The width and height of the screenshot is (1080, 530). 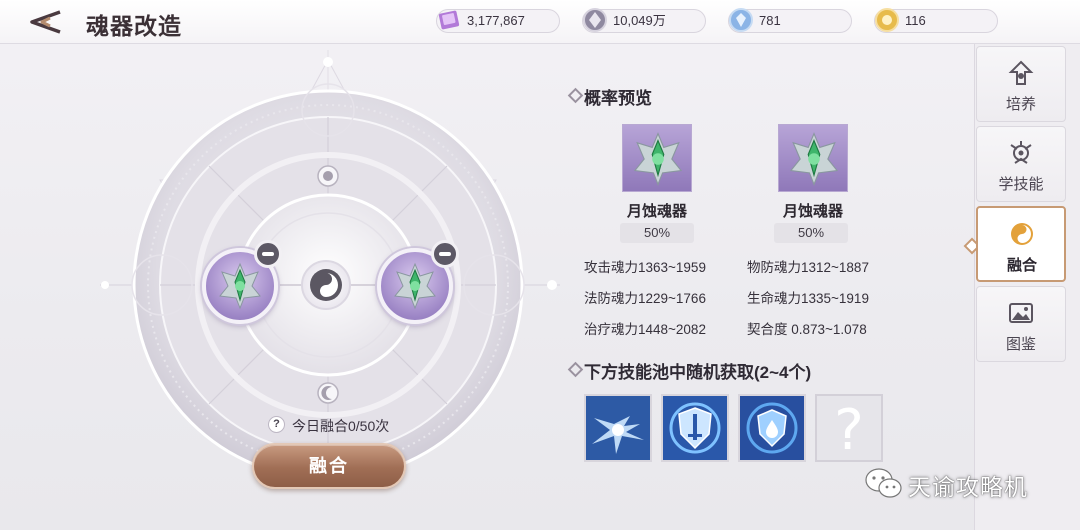 What do you see at coordinates (645, 298) in the screenshot?
I see `stat-line: 法防魂力1229~1766` at bounding box center [645, 298].